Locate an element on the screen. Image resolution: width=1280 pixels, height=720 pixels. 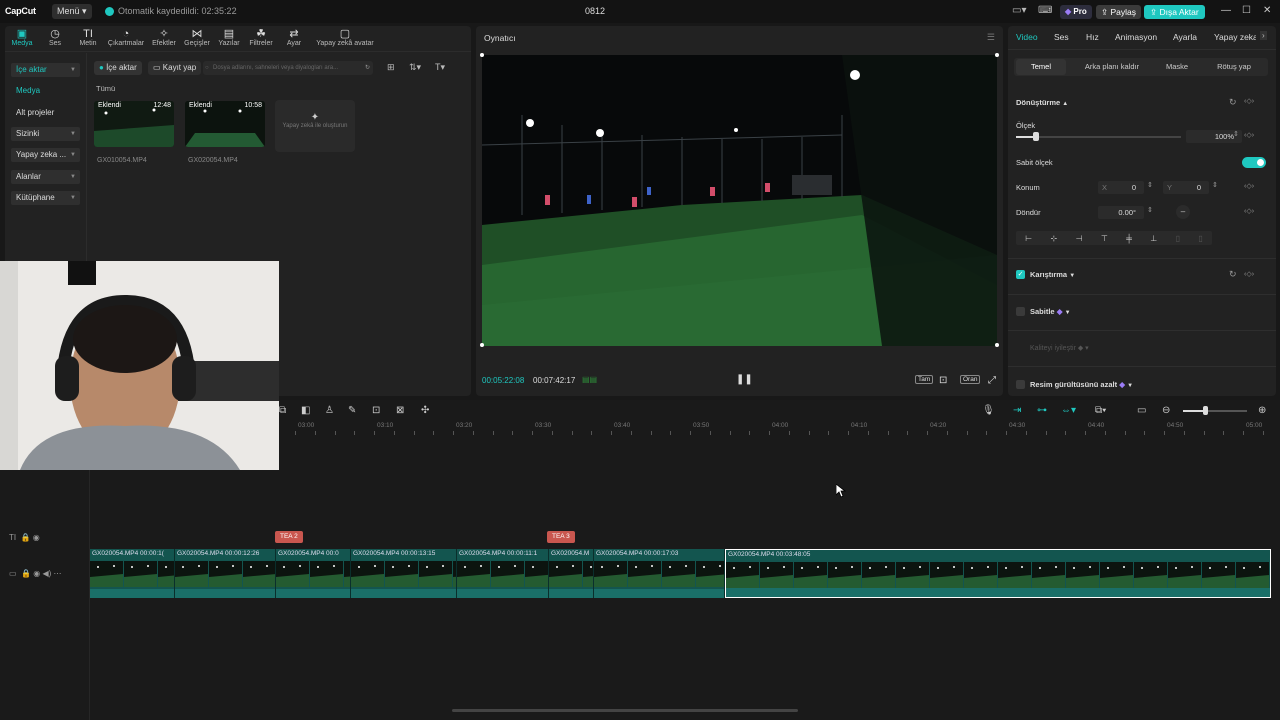
sidebar-item-library: Kütüphane ▼ is located at coordinates (45, 198).